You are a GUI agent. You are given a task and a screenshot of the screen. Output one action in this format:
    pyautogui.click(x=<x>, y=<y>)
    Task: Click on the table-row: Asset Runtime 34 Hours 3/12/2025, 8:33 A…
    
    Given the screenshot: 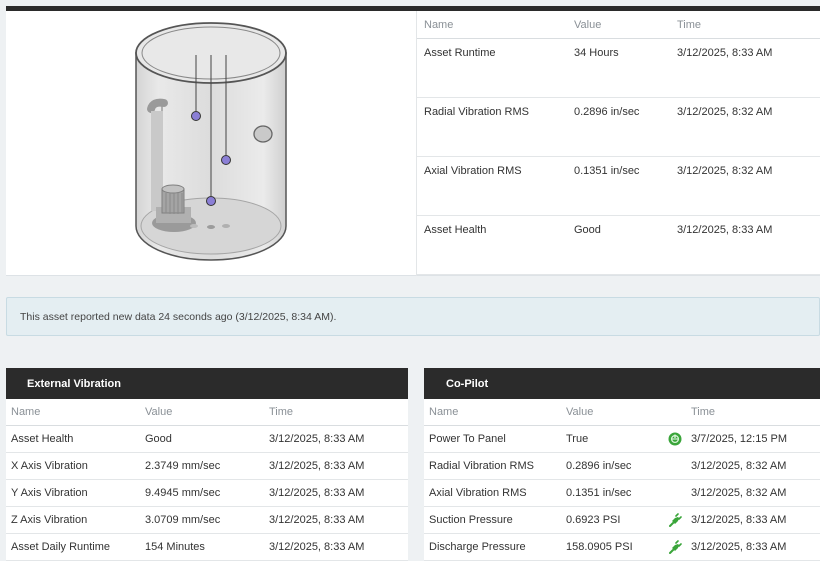 What is the action you would take?
    pyautogui.click(x=618, y=68)
    